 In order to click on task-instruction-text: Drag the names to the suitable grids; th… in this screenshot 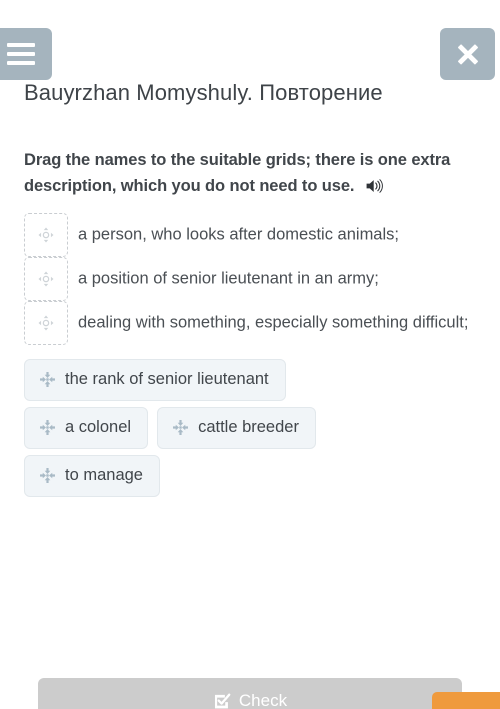, I will do `click(237, 173)`.